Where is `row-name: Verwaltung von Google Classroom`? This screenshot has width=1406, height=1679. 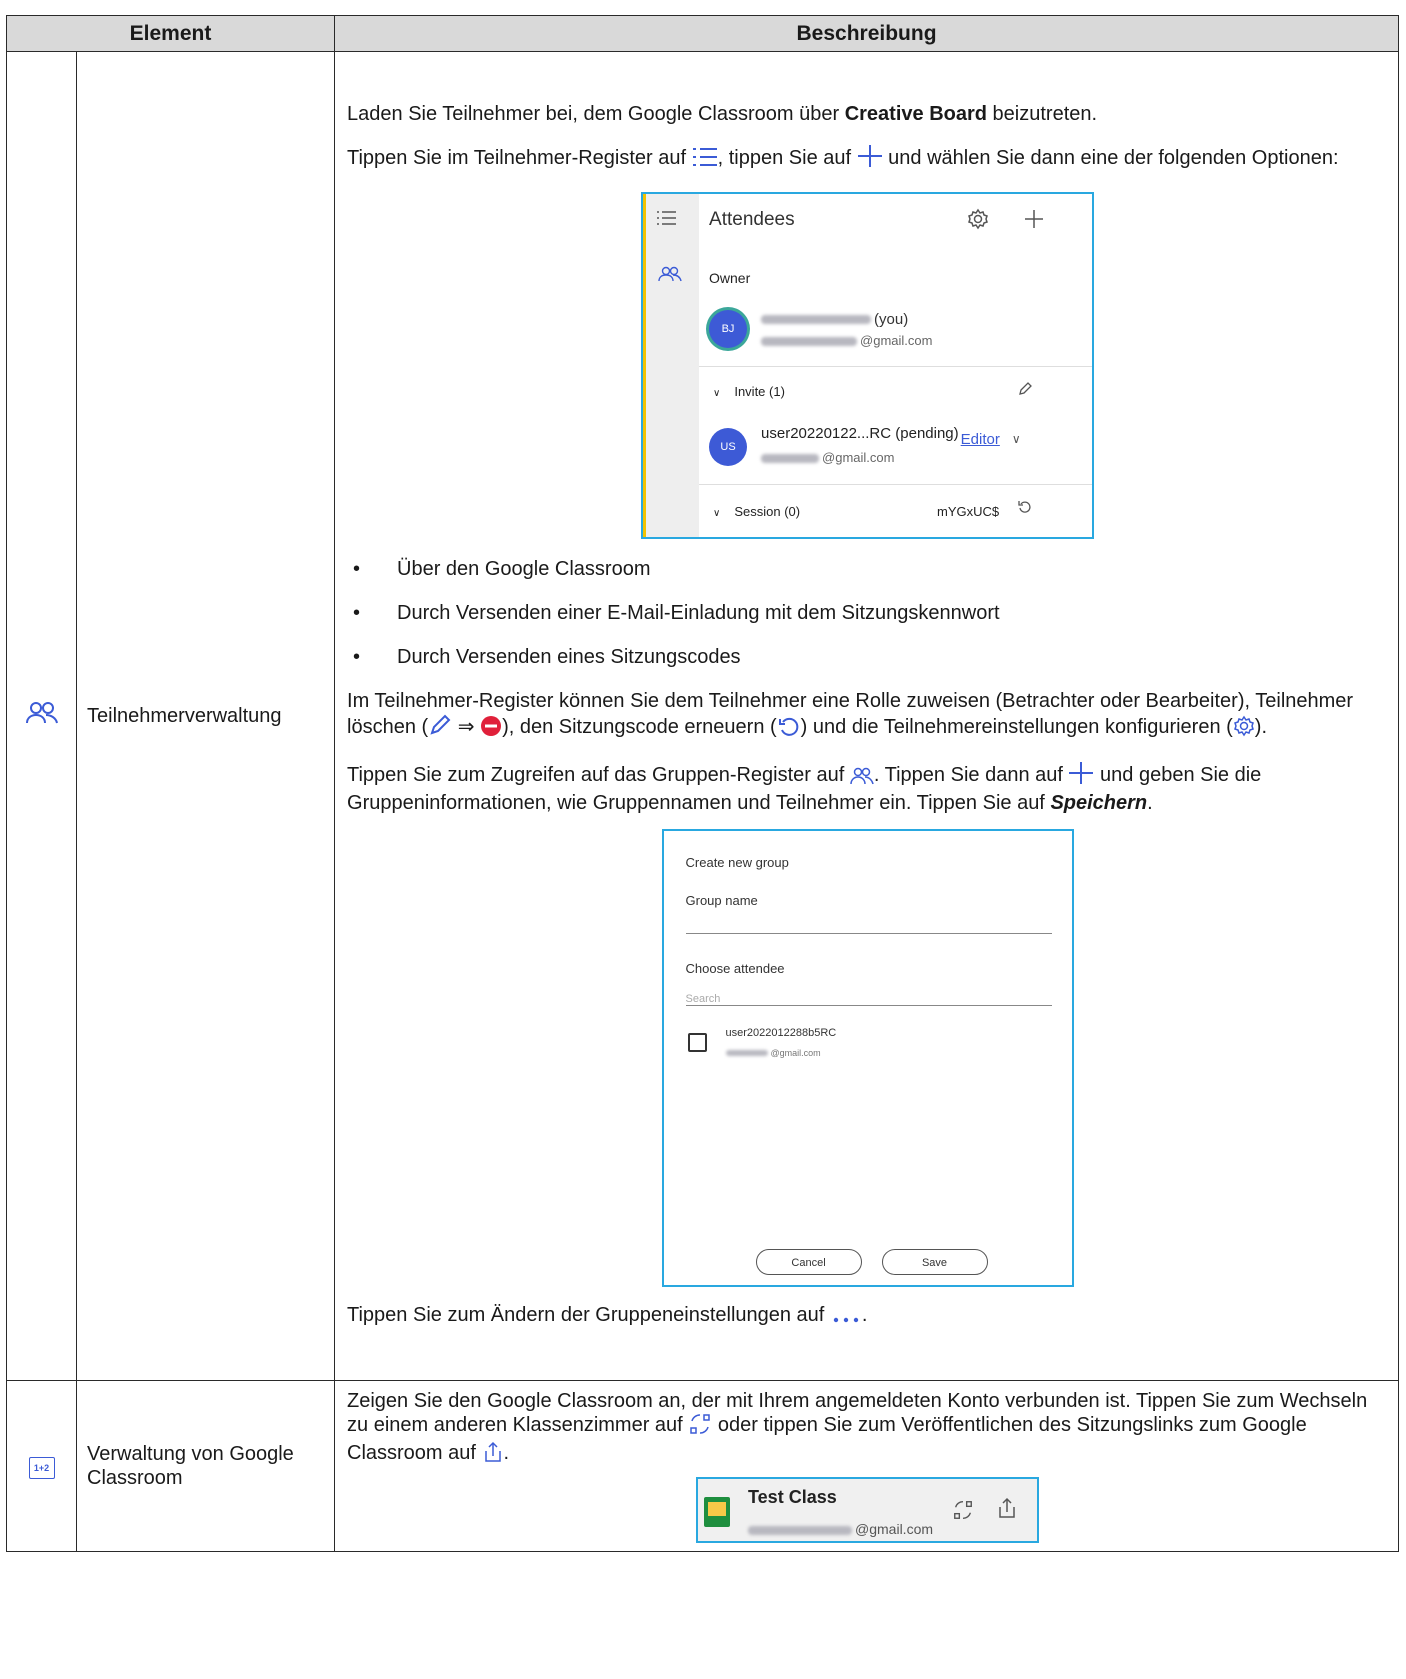
row-name: Verwaltung von Google Classroom is located at coordinates (205, 1466).